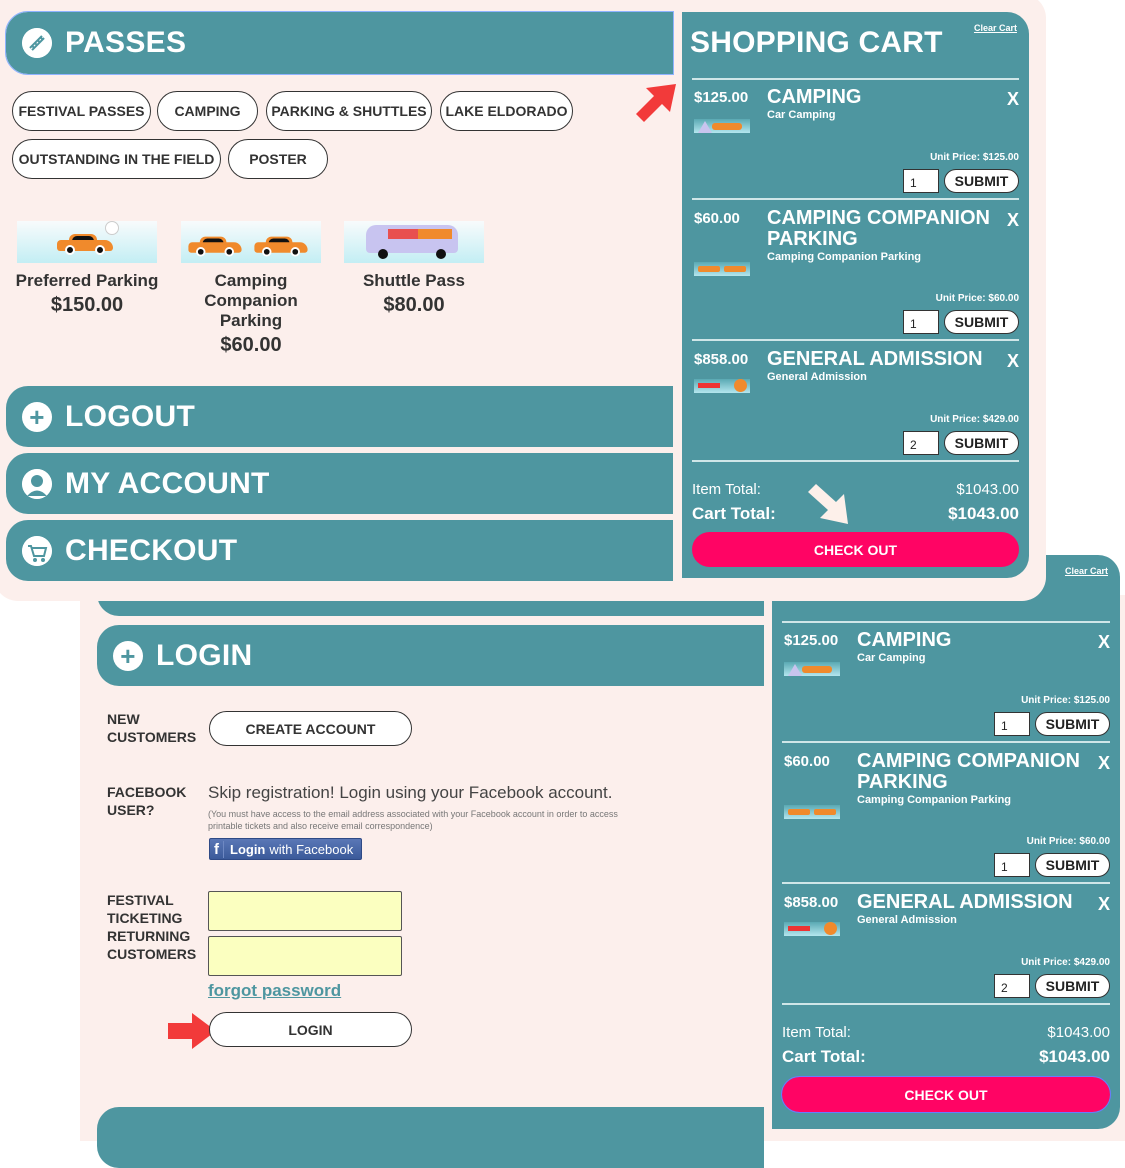 The width and height of the screenshot is (1125, 1168). What do you see at coordinates (130, 416) in the screenshot?
I see `logout-label: LOGOUT` at bounding box center [130, 416].